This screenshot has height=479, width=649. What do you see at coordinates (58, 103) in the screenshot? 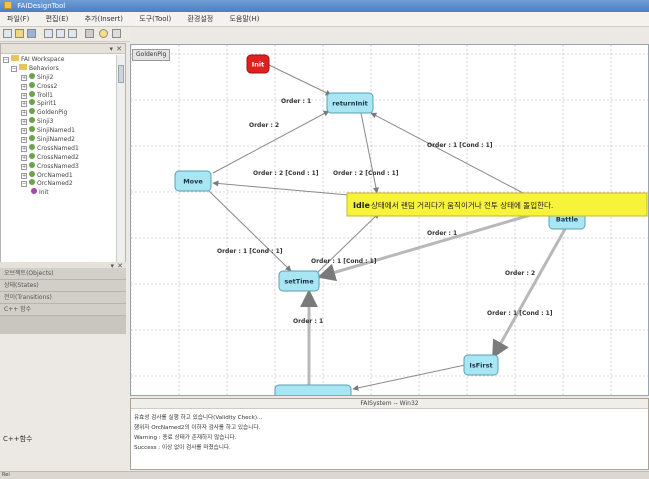
I see `tree-item: + Spirit1` at bounding box center [58, 103].